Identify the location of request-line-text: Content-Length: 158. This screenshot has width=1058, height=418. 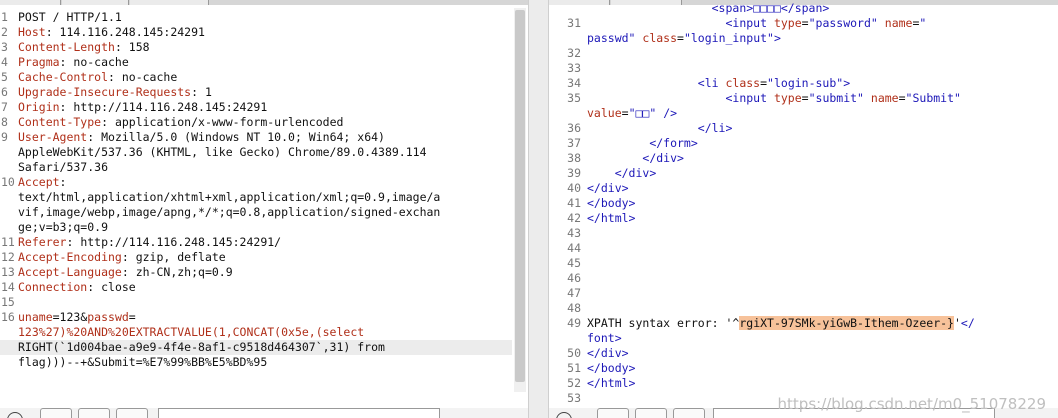
(265, 47).